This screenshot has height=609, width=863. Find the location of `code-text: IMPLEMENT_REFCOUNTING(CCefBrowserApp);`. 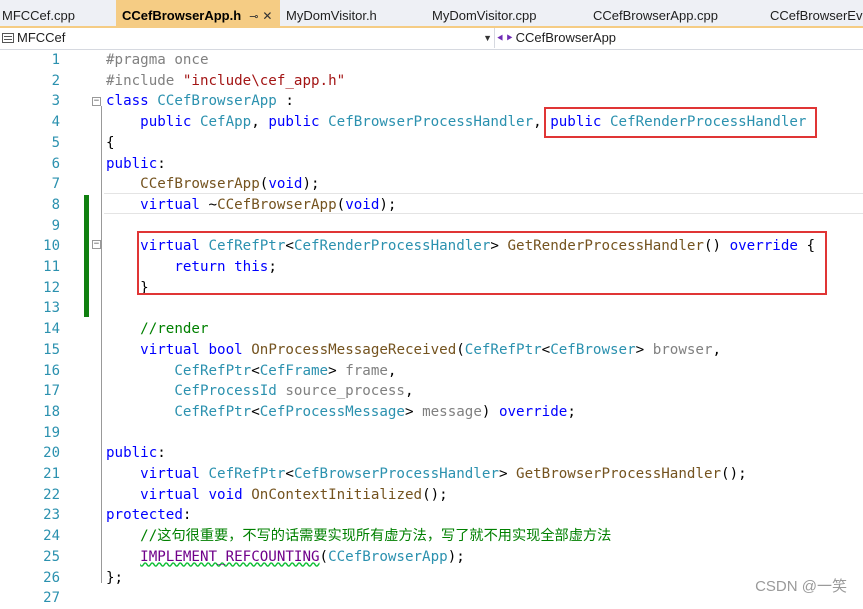

code-text: IMPLEMENT_REFCOUNTING(CCefBrowserApp); is located at coordinates (285, 557).